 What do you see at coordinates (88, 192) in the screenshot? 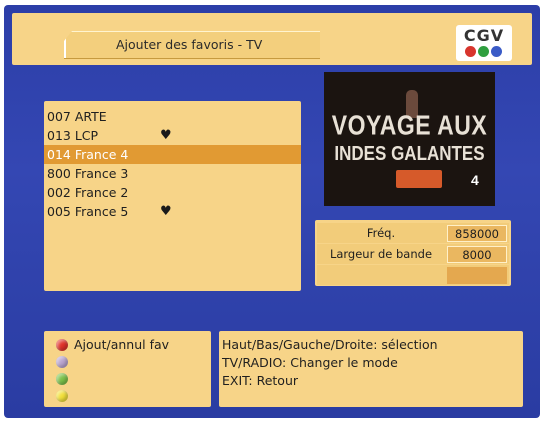
I see `channel-label: 002 France 2` at bounding box center [88, 192].